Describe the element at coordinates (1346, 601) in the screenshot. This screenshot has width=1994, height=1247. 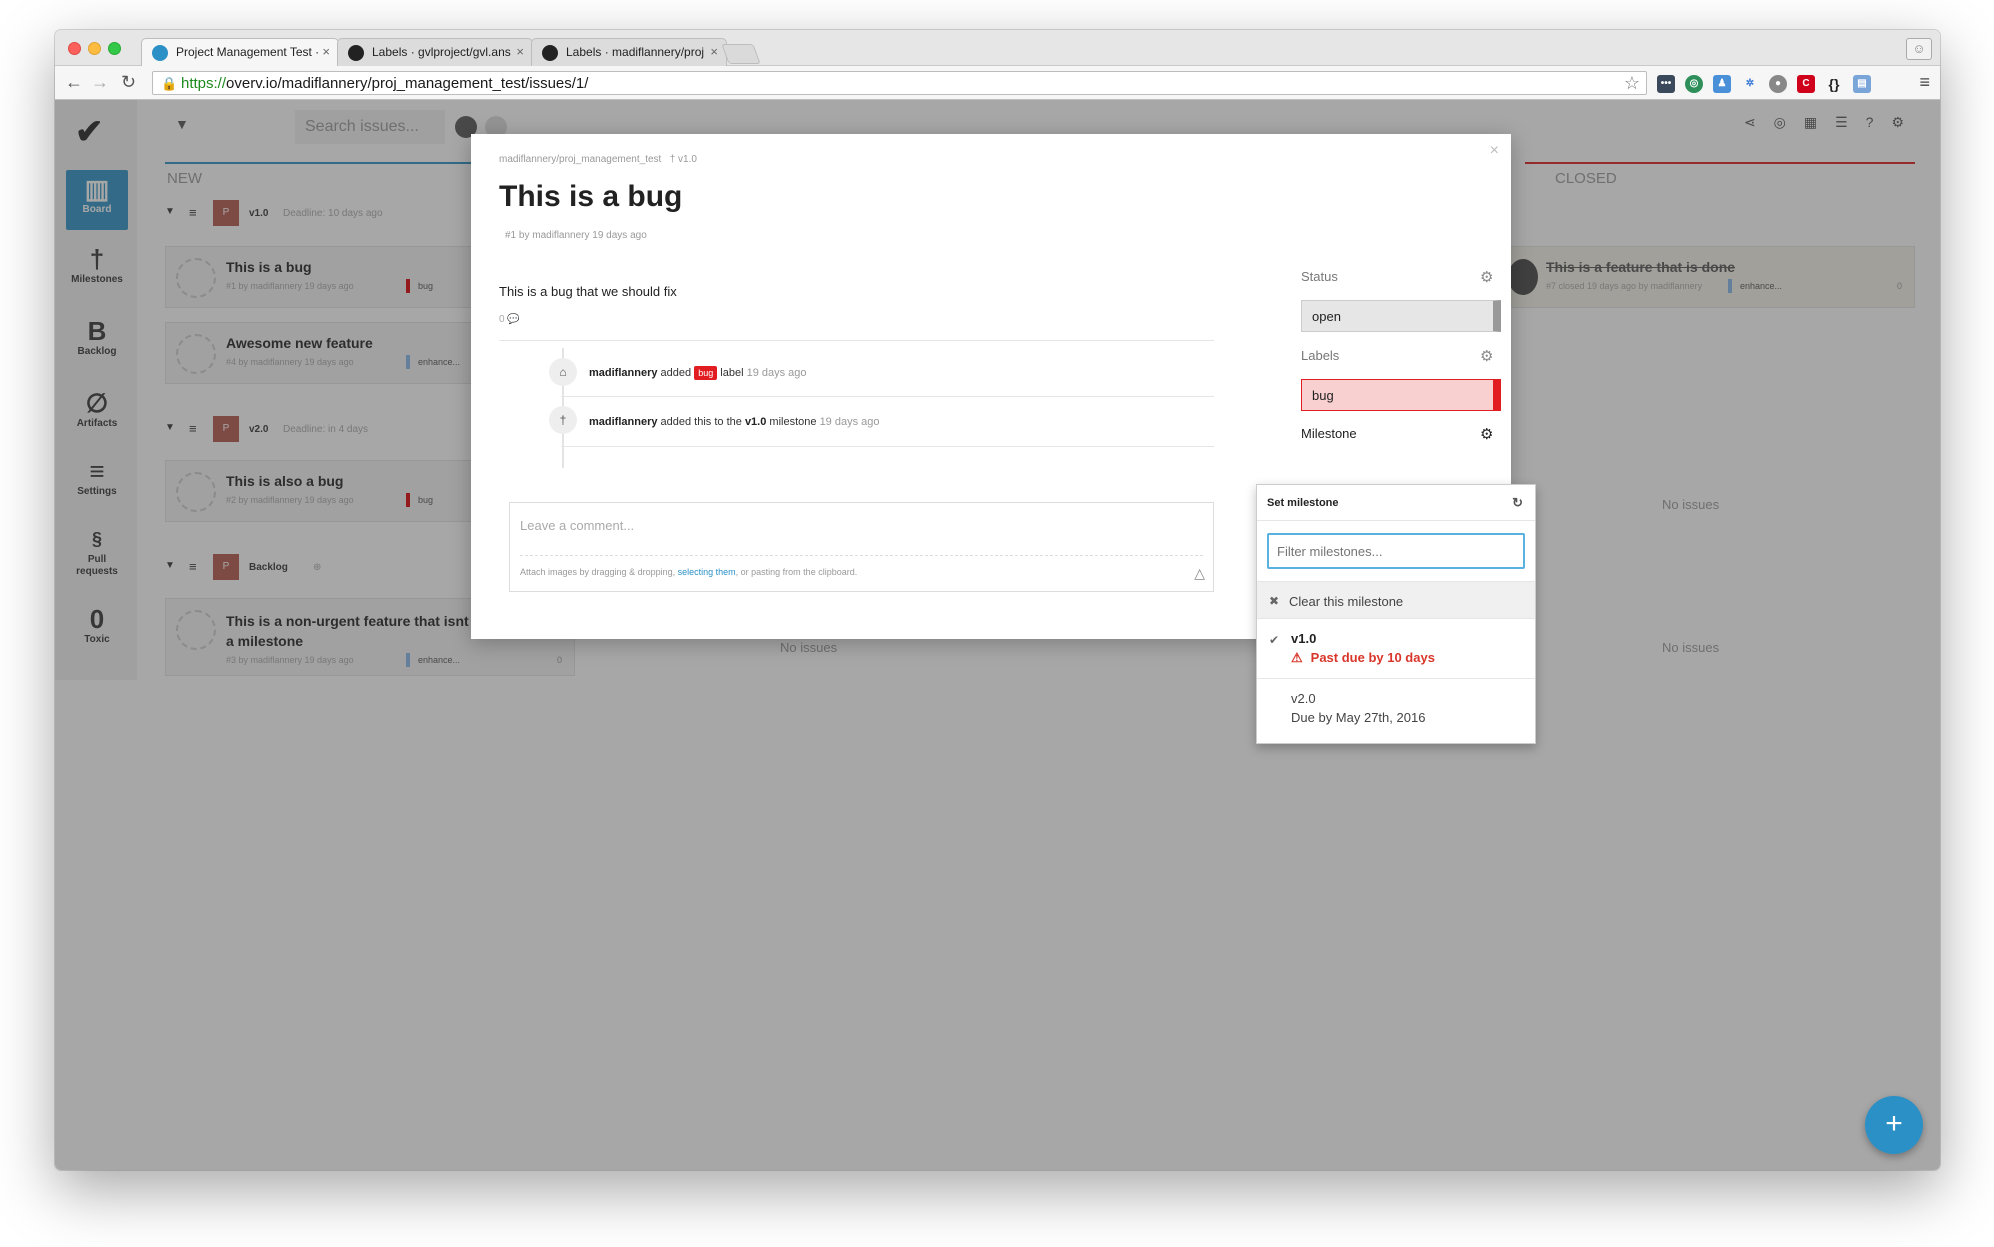
I see `clear-milestone-label: Clear this milestone` at that location.